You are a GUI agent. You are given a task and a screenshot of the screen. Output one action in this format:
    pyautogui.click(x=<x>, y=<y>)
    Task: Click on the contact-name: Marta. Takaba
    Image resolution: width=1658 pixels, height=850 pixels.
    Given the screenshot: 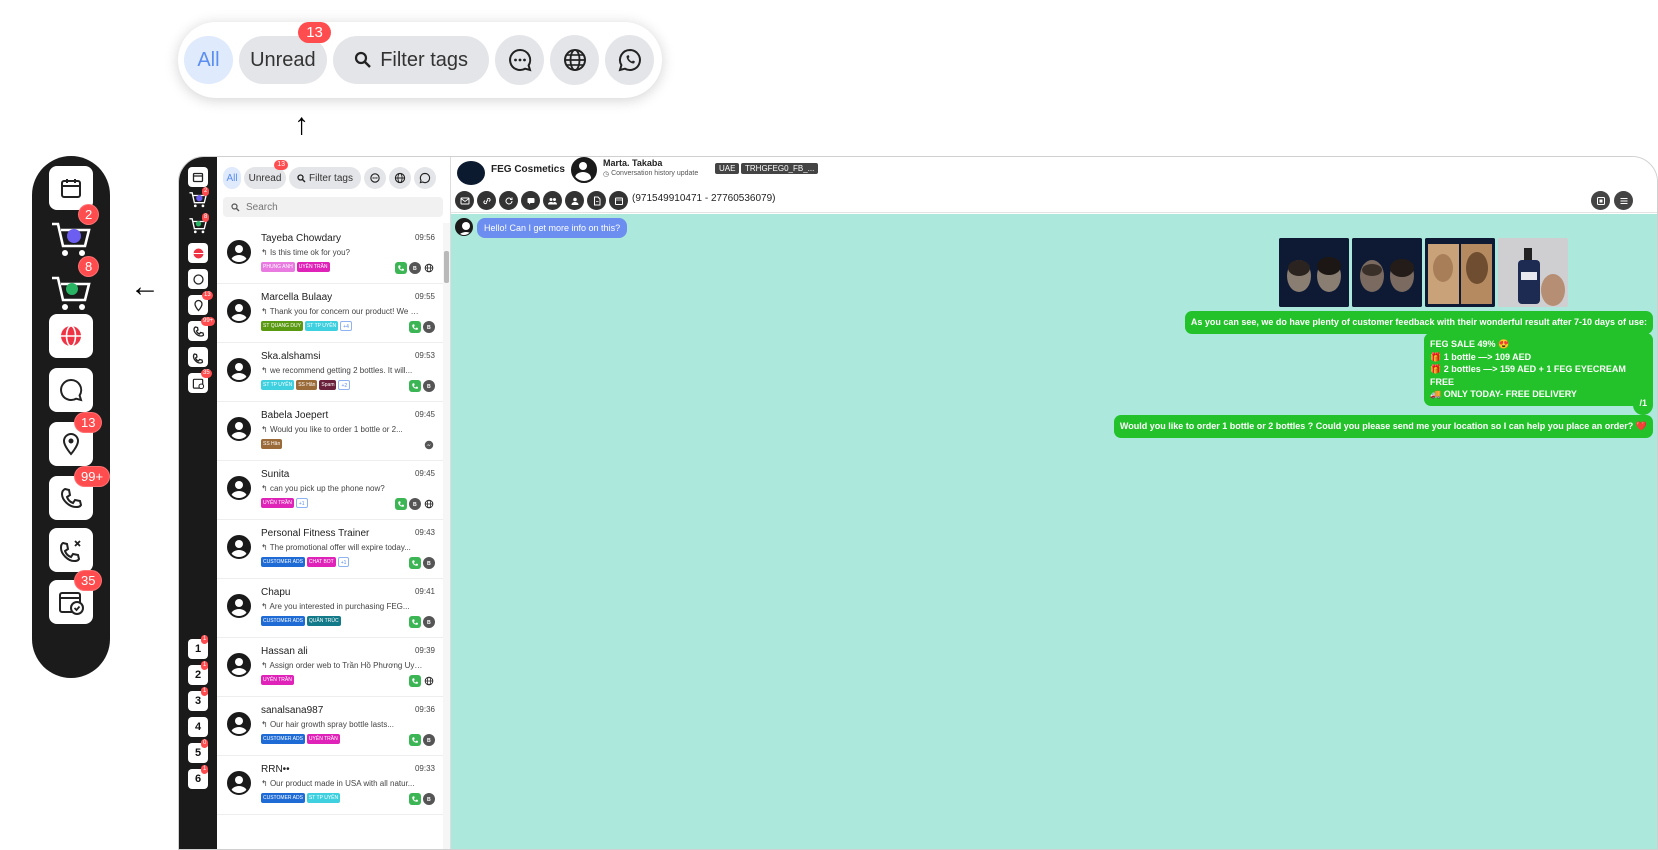 What is the action you would take?
    pyautogui.click(x=632, y=163)
    